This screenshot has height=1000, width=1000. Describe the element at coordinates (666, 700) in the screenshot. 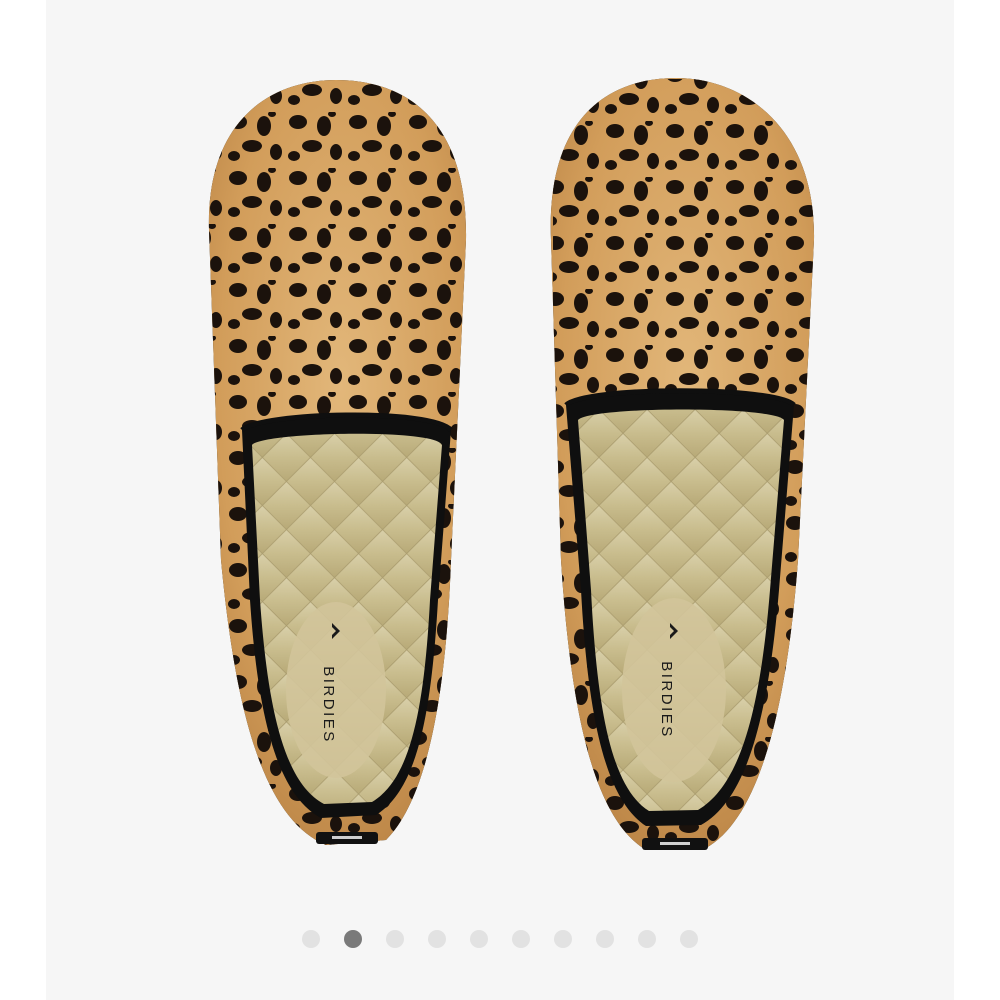

I see `right-insole-brand: BIRDIES` at that location.